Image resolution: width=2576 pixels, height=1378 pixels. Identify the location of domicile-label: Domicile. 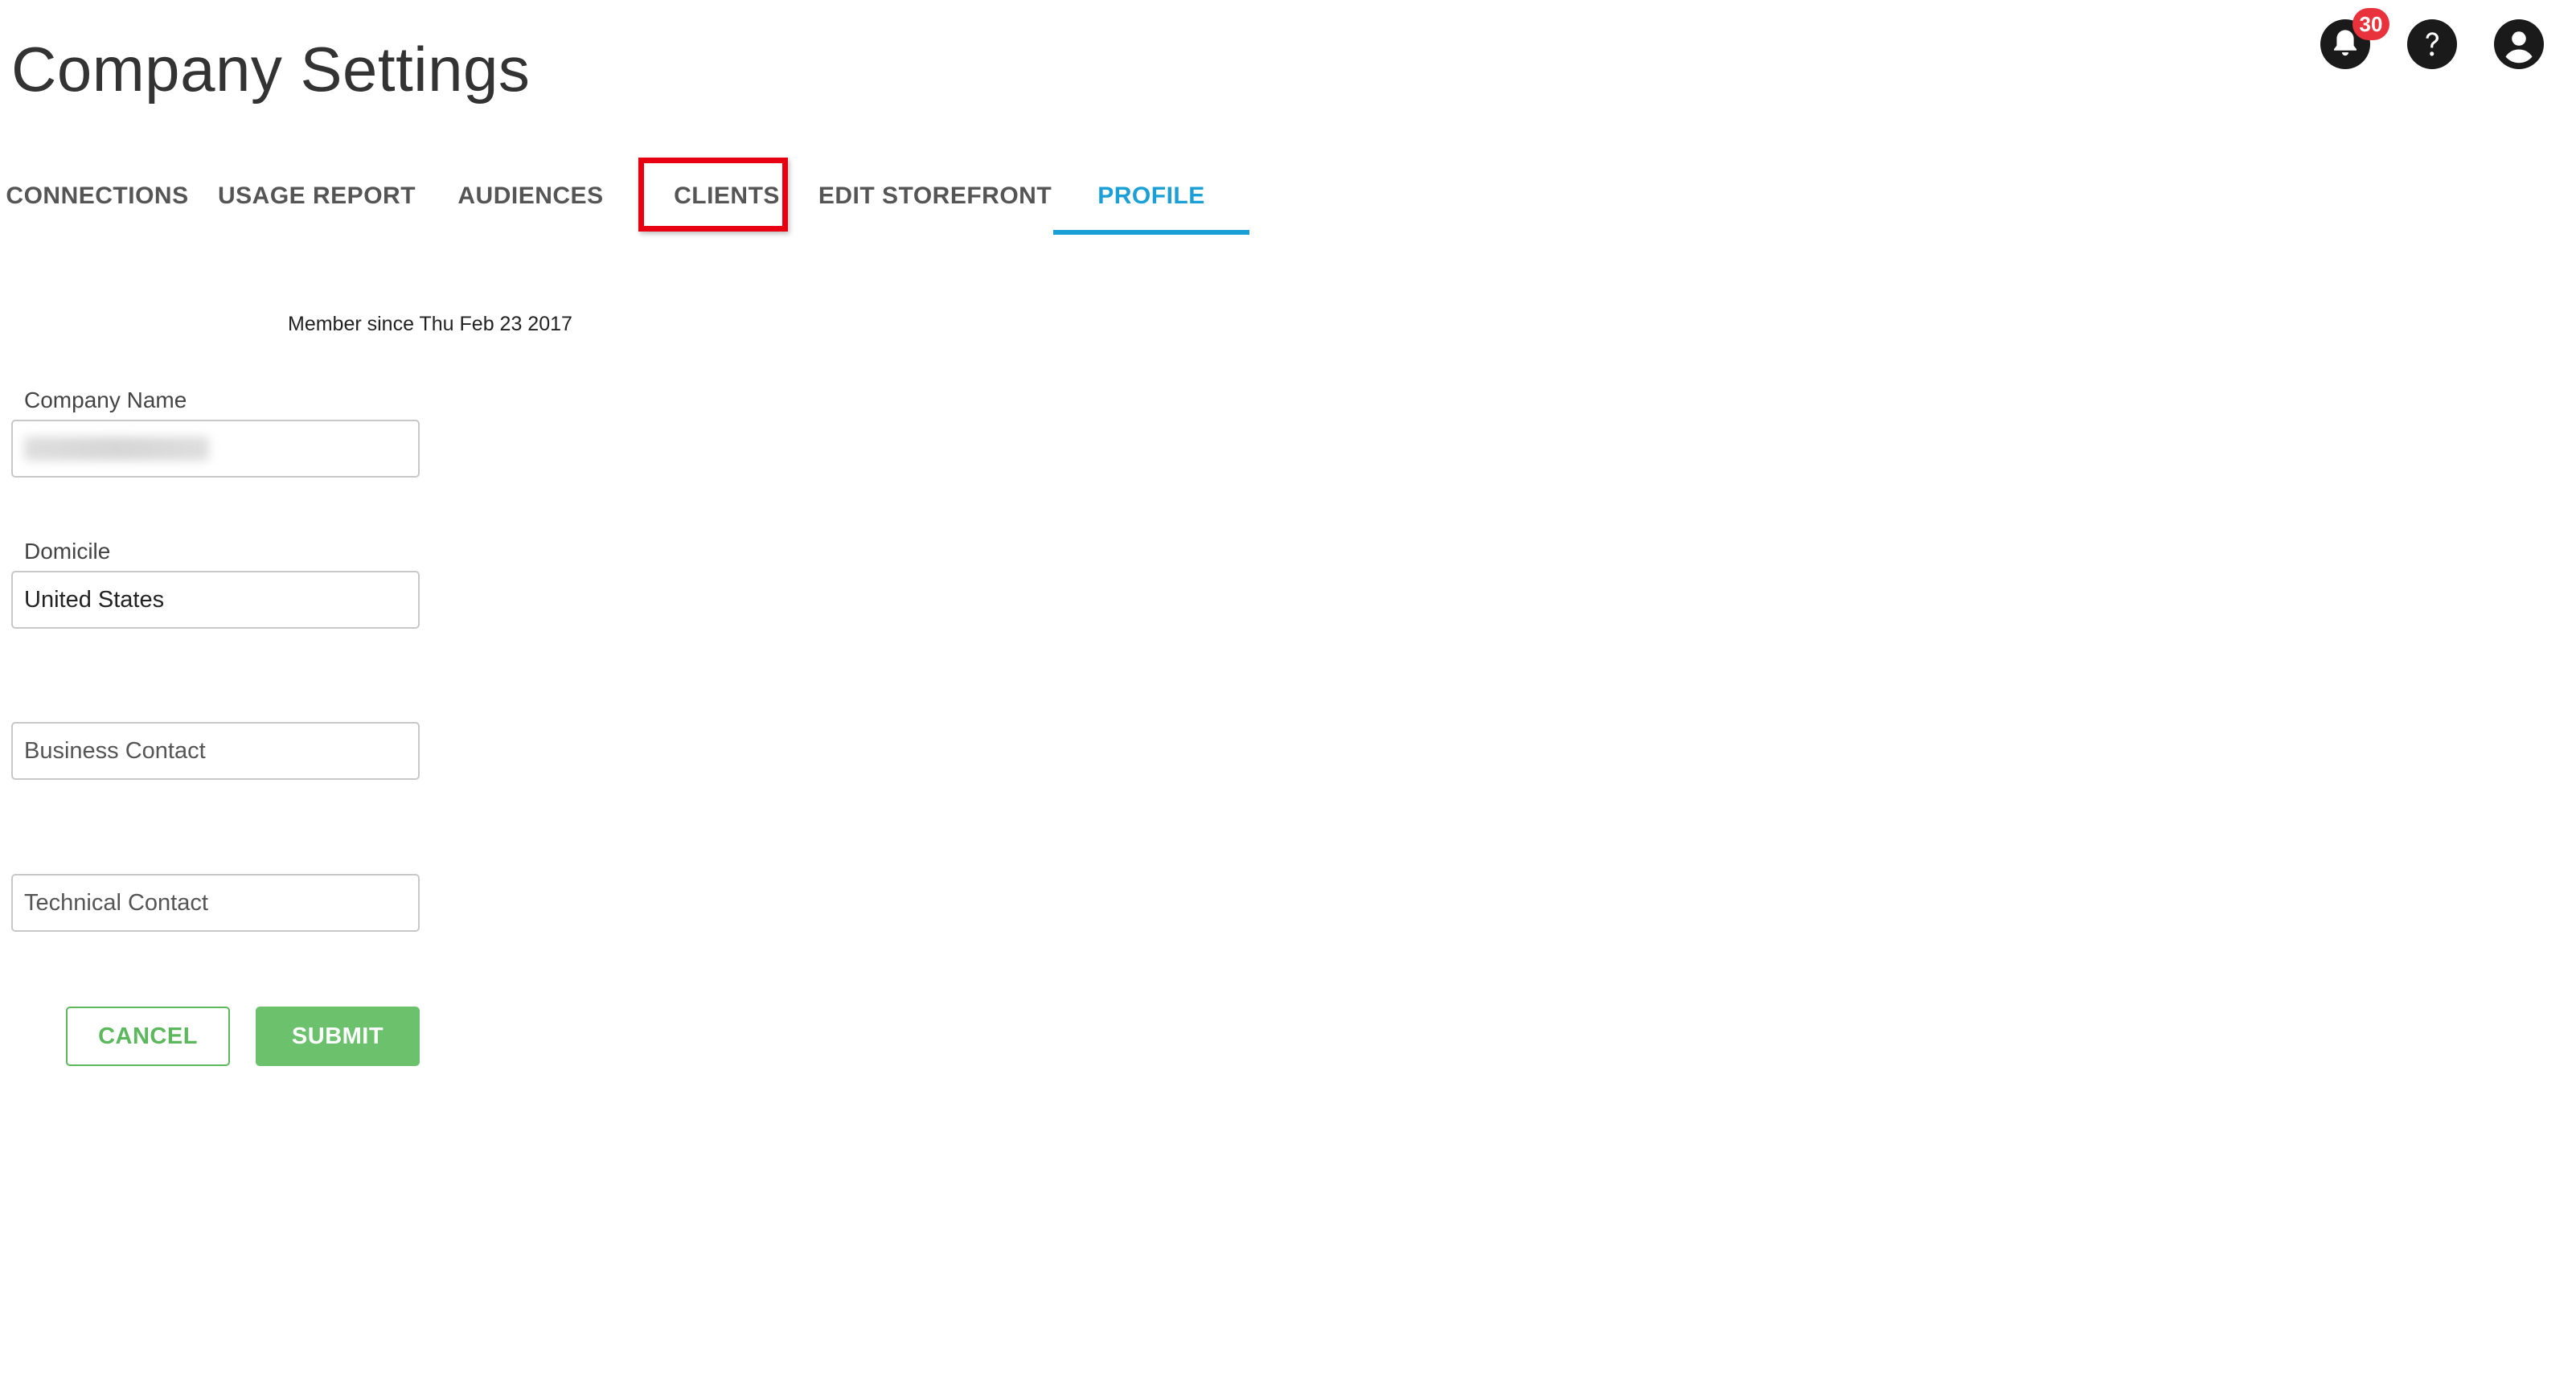
(67, 551).